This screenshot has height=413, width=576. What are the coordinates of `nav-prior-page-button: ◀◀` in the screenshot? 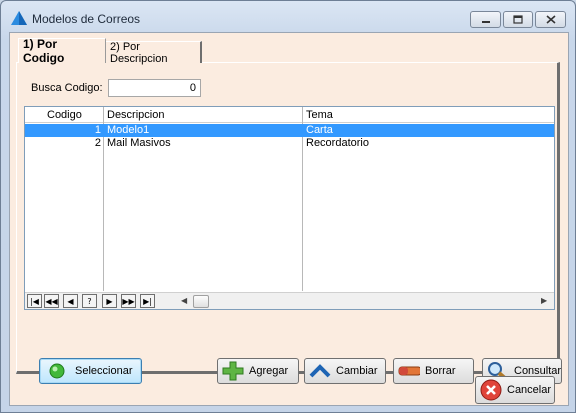 It's located at (51, 301).